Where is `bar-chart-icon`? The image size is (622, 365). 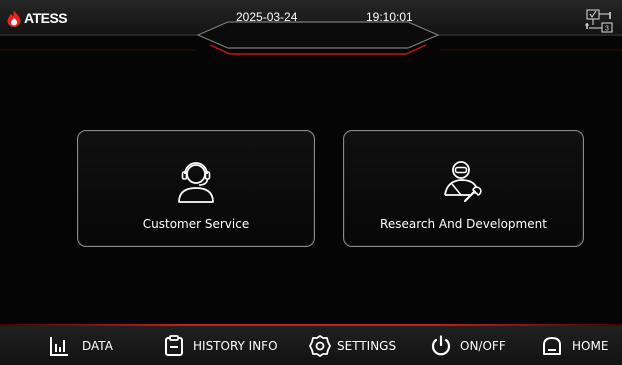 bar-chart-icon is located at coordinates (59, 346).